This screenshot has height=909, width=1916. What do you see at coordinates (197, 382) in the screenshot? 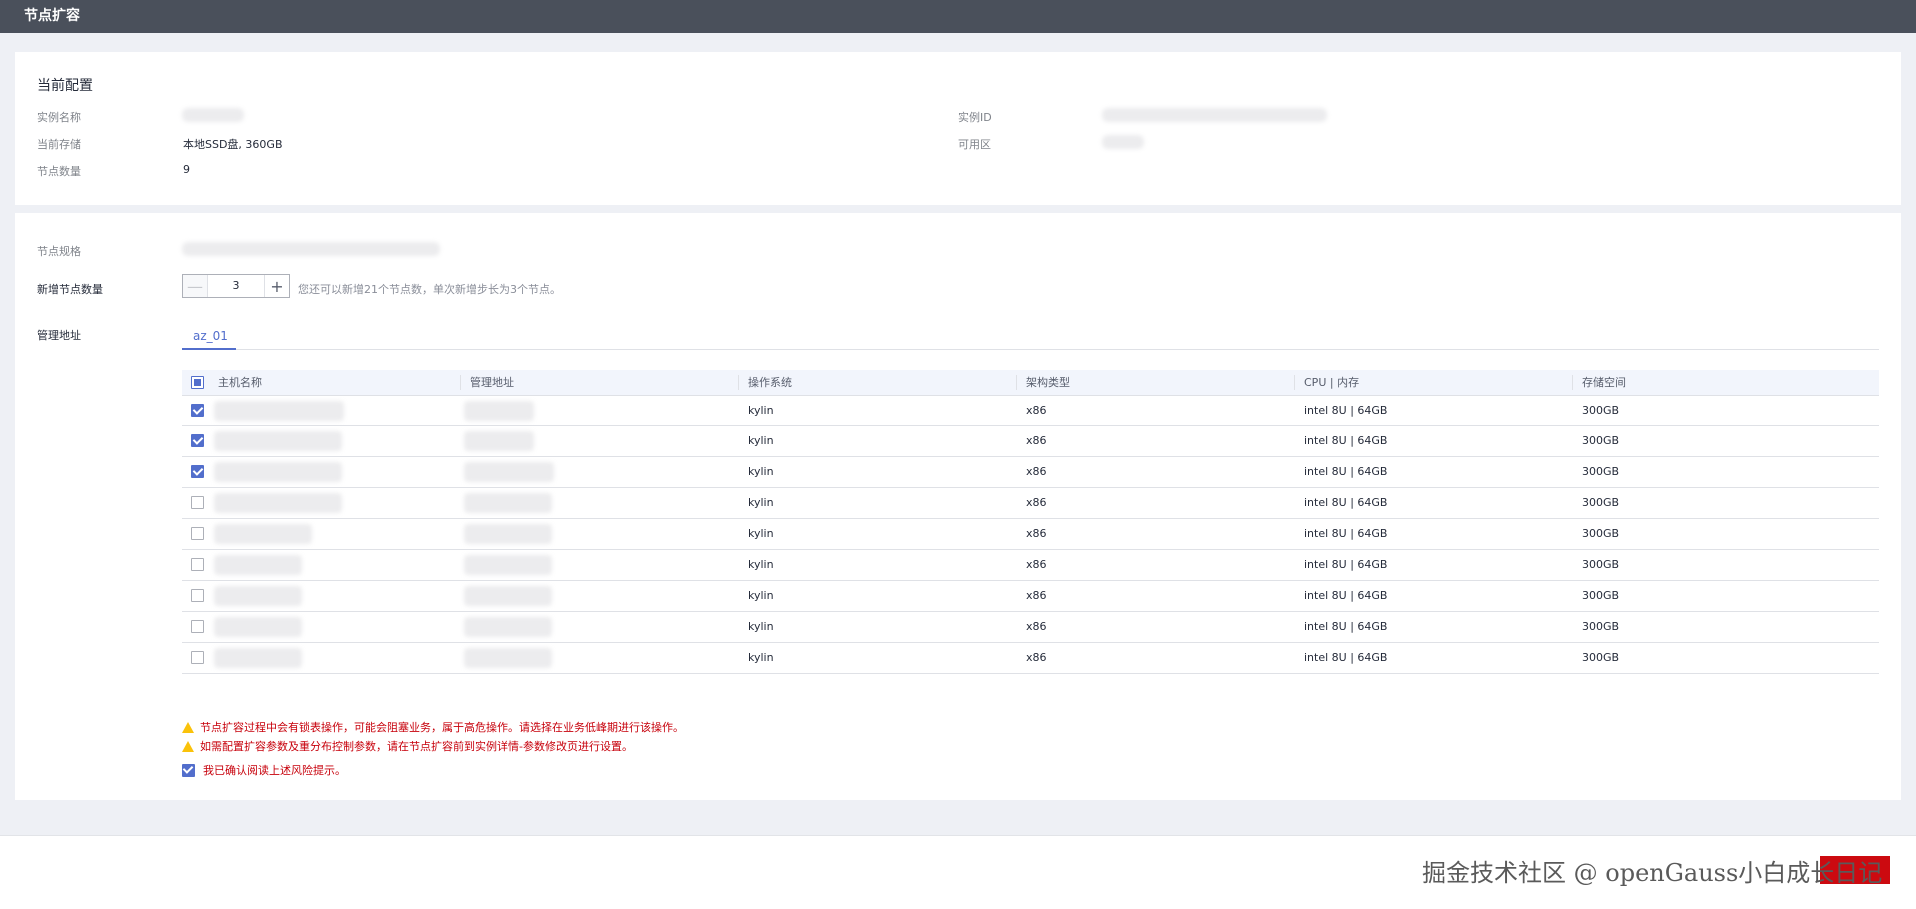
I see `select-all-checkbox` at bounding box center [197, 382].